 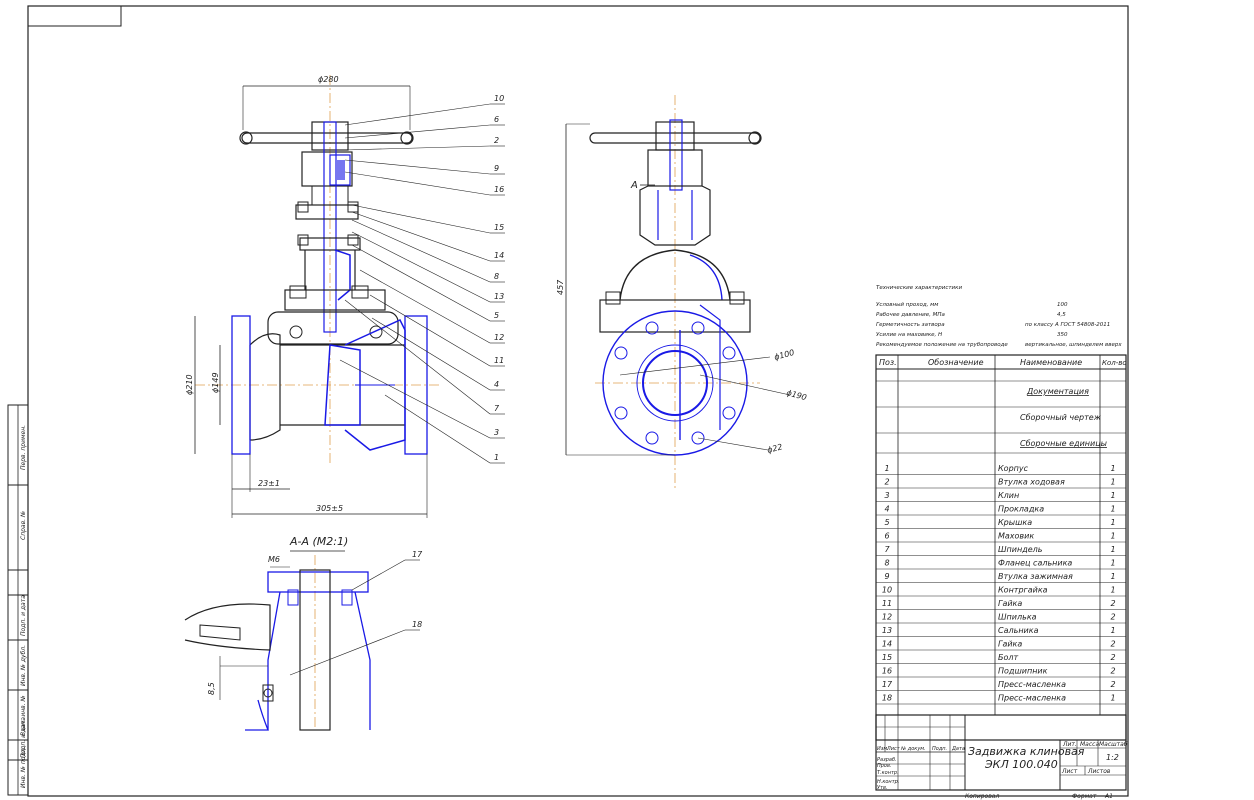 I want to click on dim-thread: M6, so click(x=274, y=559).